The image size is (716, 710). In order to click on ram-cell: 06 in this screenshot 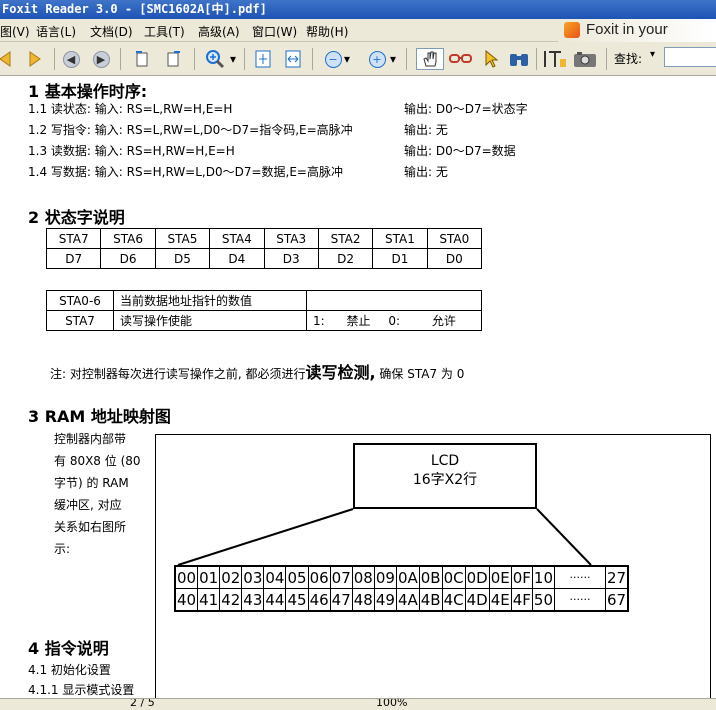, I will do `click(319, 577)`.